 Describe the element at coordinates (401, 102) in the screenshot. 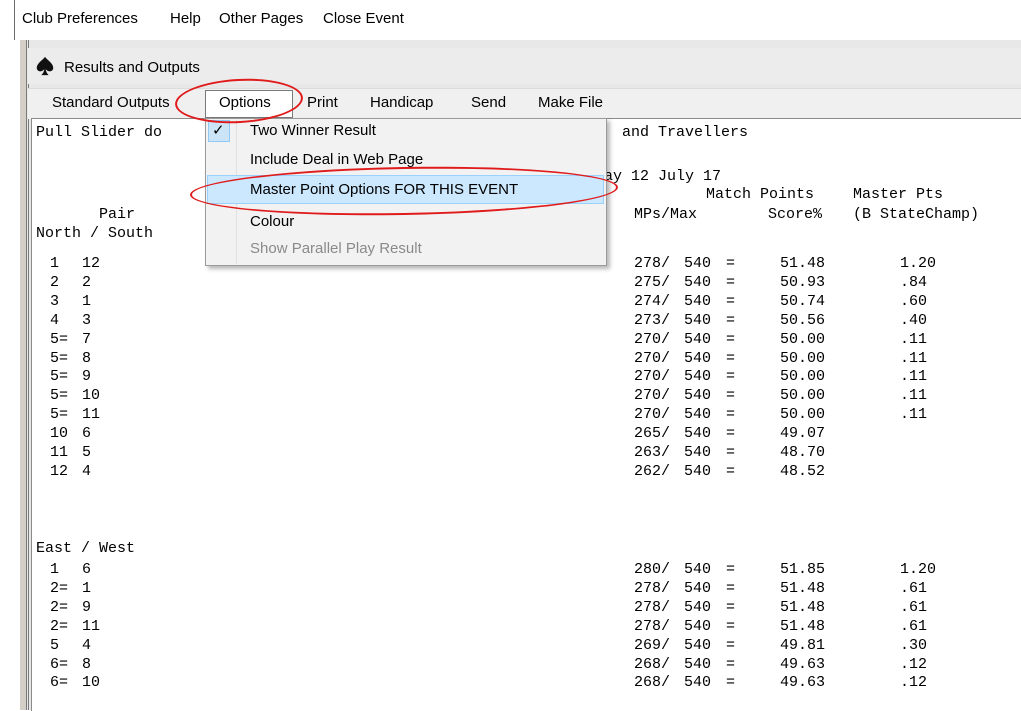

I see `menu-handicap: Handicap` at that location.